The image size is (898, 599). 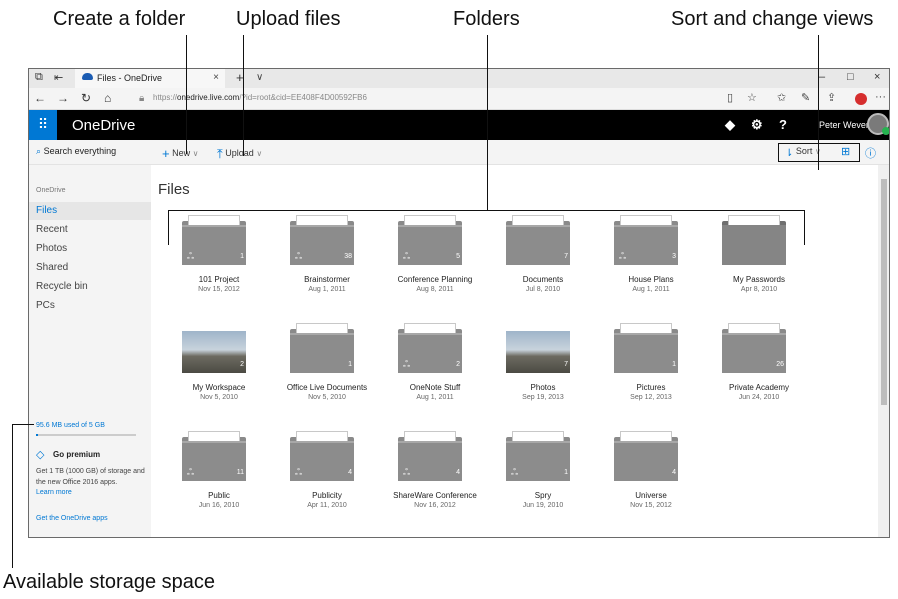 I want to click on folders-bracket-right, so click(x=804, y=227).